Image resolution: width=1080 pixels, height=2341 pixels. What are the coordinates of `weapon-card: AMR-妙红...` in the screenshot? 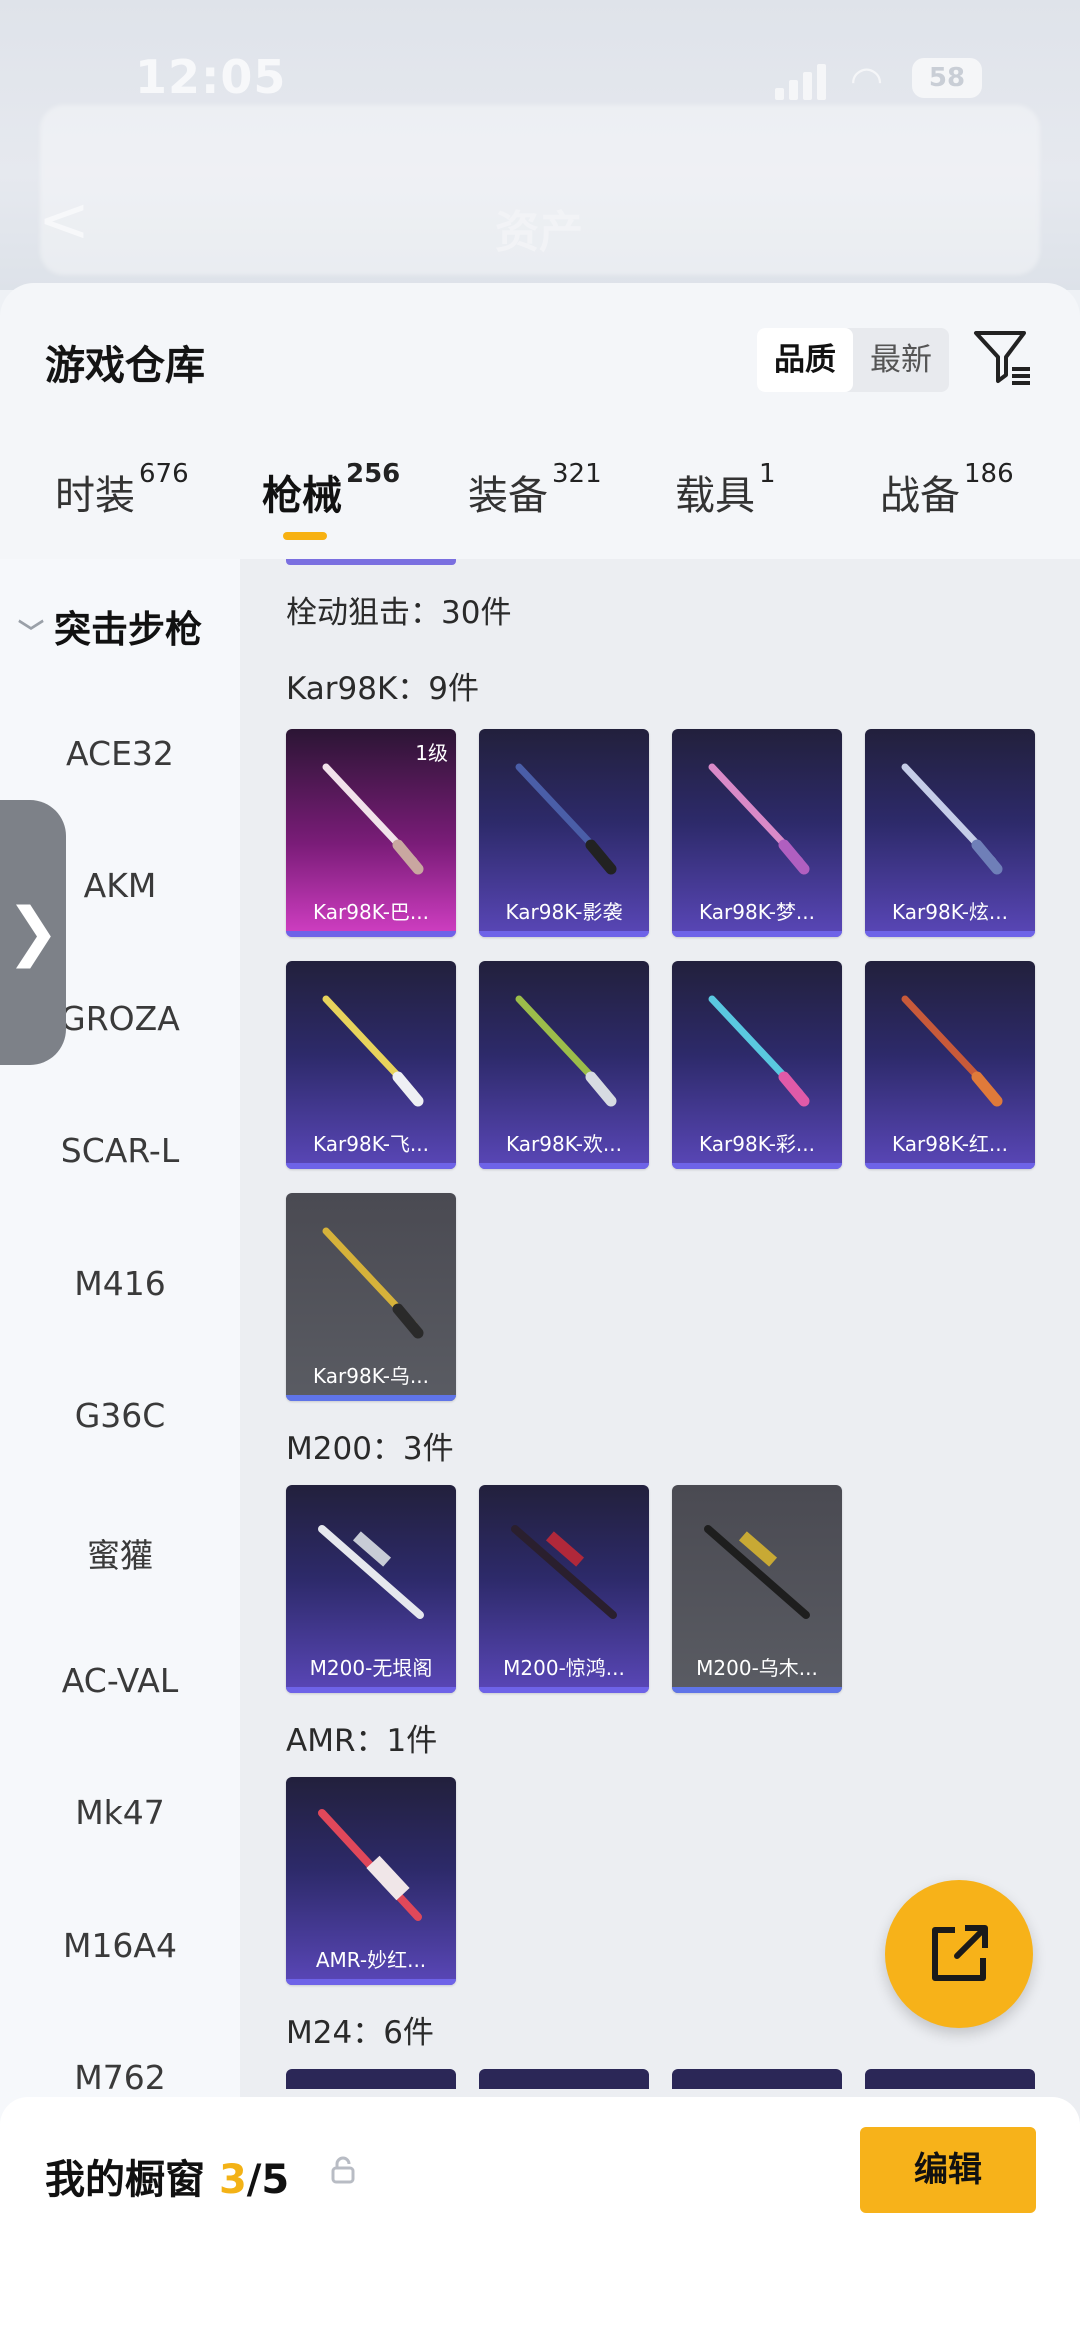 It's located at (371, 1881).